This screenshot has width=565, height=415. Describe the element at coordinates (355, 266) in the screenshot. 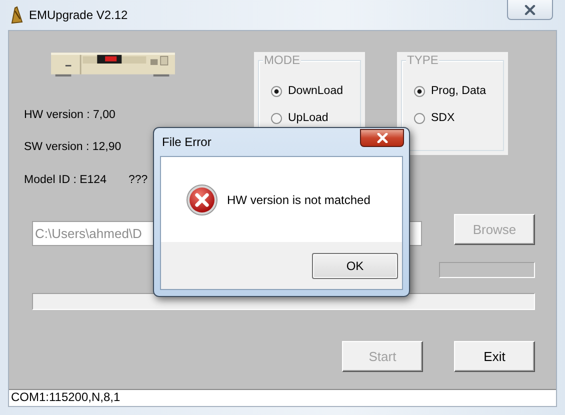

I see `ok-button: OK` at that location.